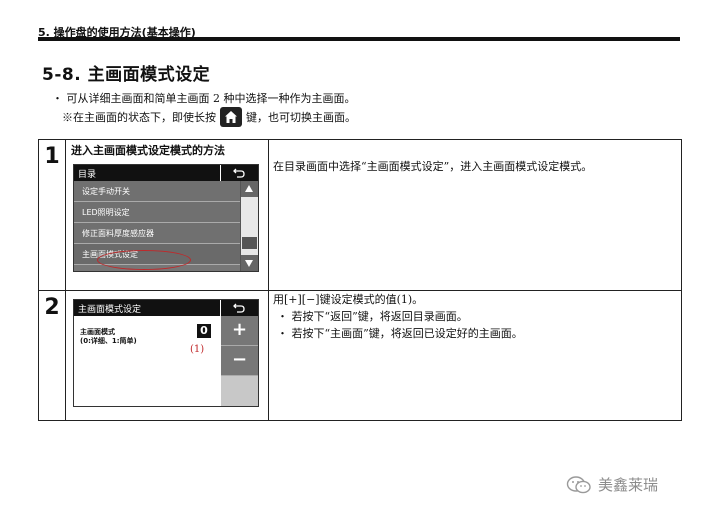  I want to click on mode-field-label: 主画面模式 (0:详细、1:简单), so click(108, 337).